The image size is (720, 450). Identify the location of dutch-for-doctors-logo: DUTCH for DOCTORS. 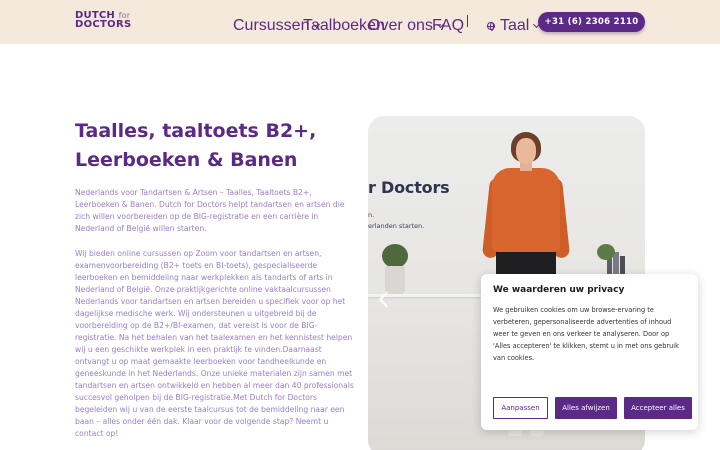
(110, 20).